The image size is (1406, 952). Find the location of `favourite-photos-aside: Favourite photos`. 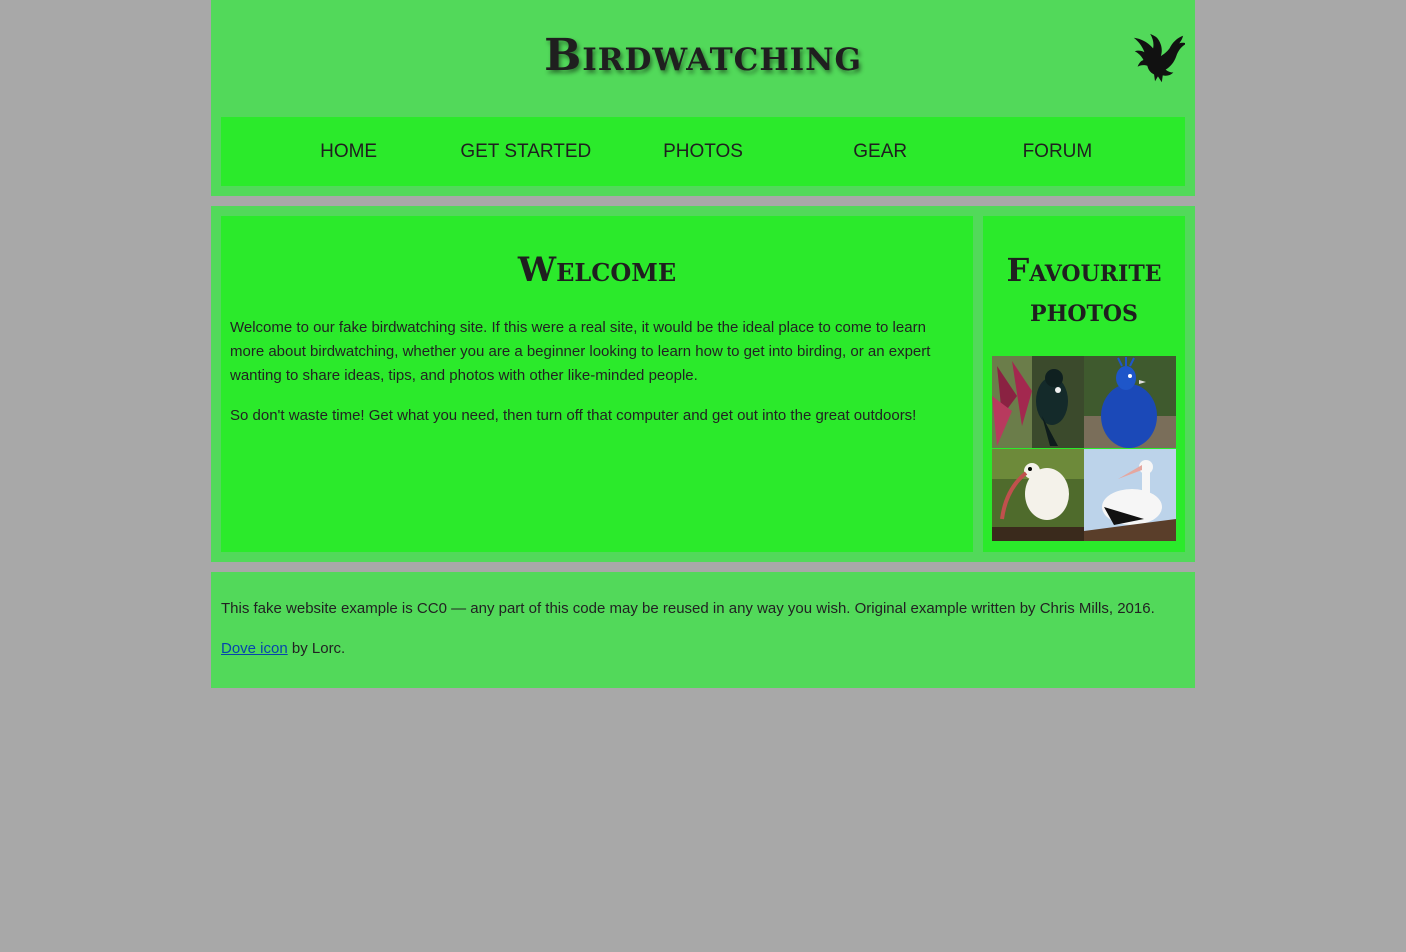

favourite-photos-aside: Favourite photos is located at coordinates (1084, 384).